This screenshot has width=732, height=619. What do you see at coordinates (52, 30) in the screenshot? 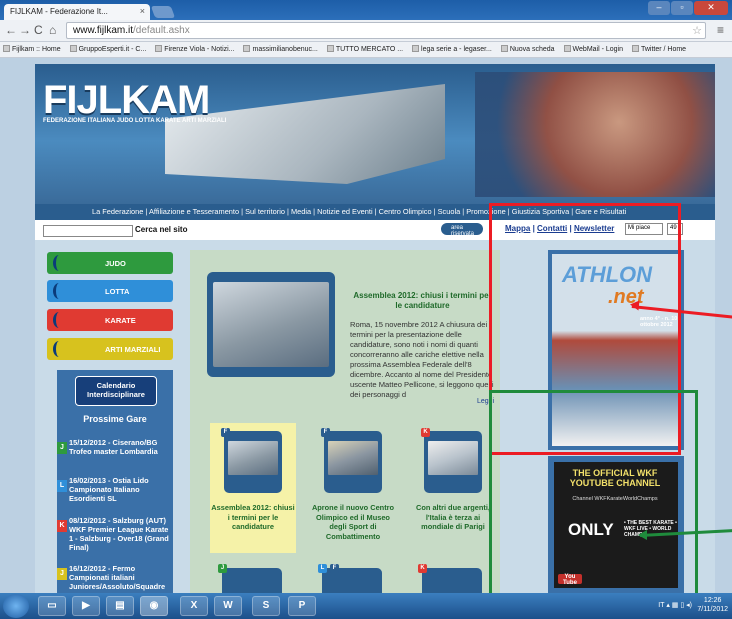
I see `home-icon: ⌂` at bounding box center [52, 30].